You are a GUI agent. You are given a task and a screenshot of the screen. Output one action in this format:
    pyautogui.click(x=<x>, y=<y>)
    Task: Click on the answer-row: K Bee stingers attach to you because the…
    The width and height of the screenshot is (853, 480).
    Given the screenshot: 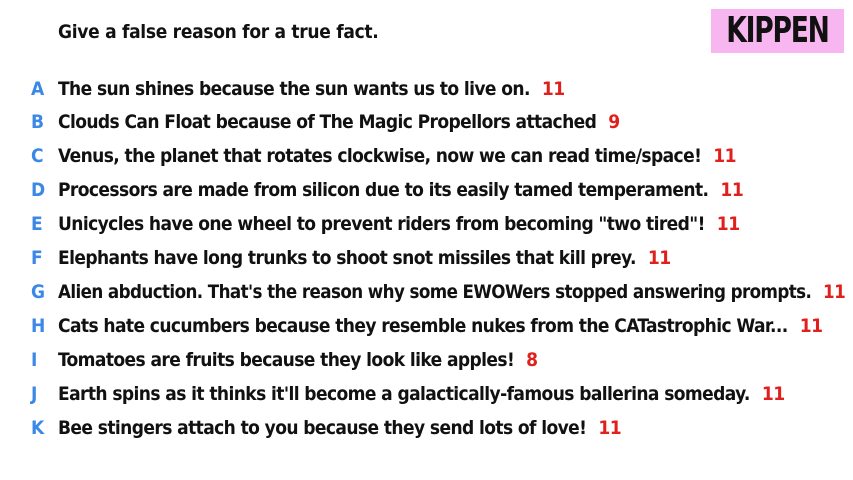 What is the action you would take?
    pyautogui.click(x=426, y=428)
    